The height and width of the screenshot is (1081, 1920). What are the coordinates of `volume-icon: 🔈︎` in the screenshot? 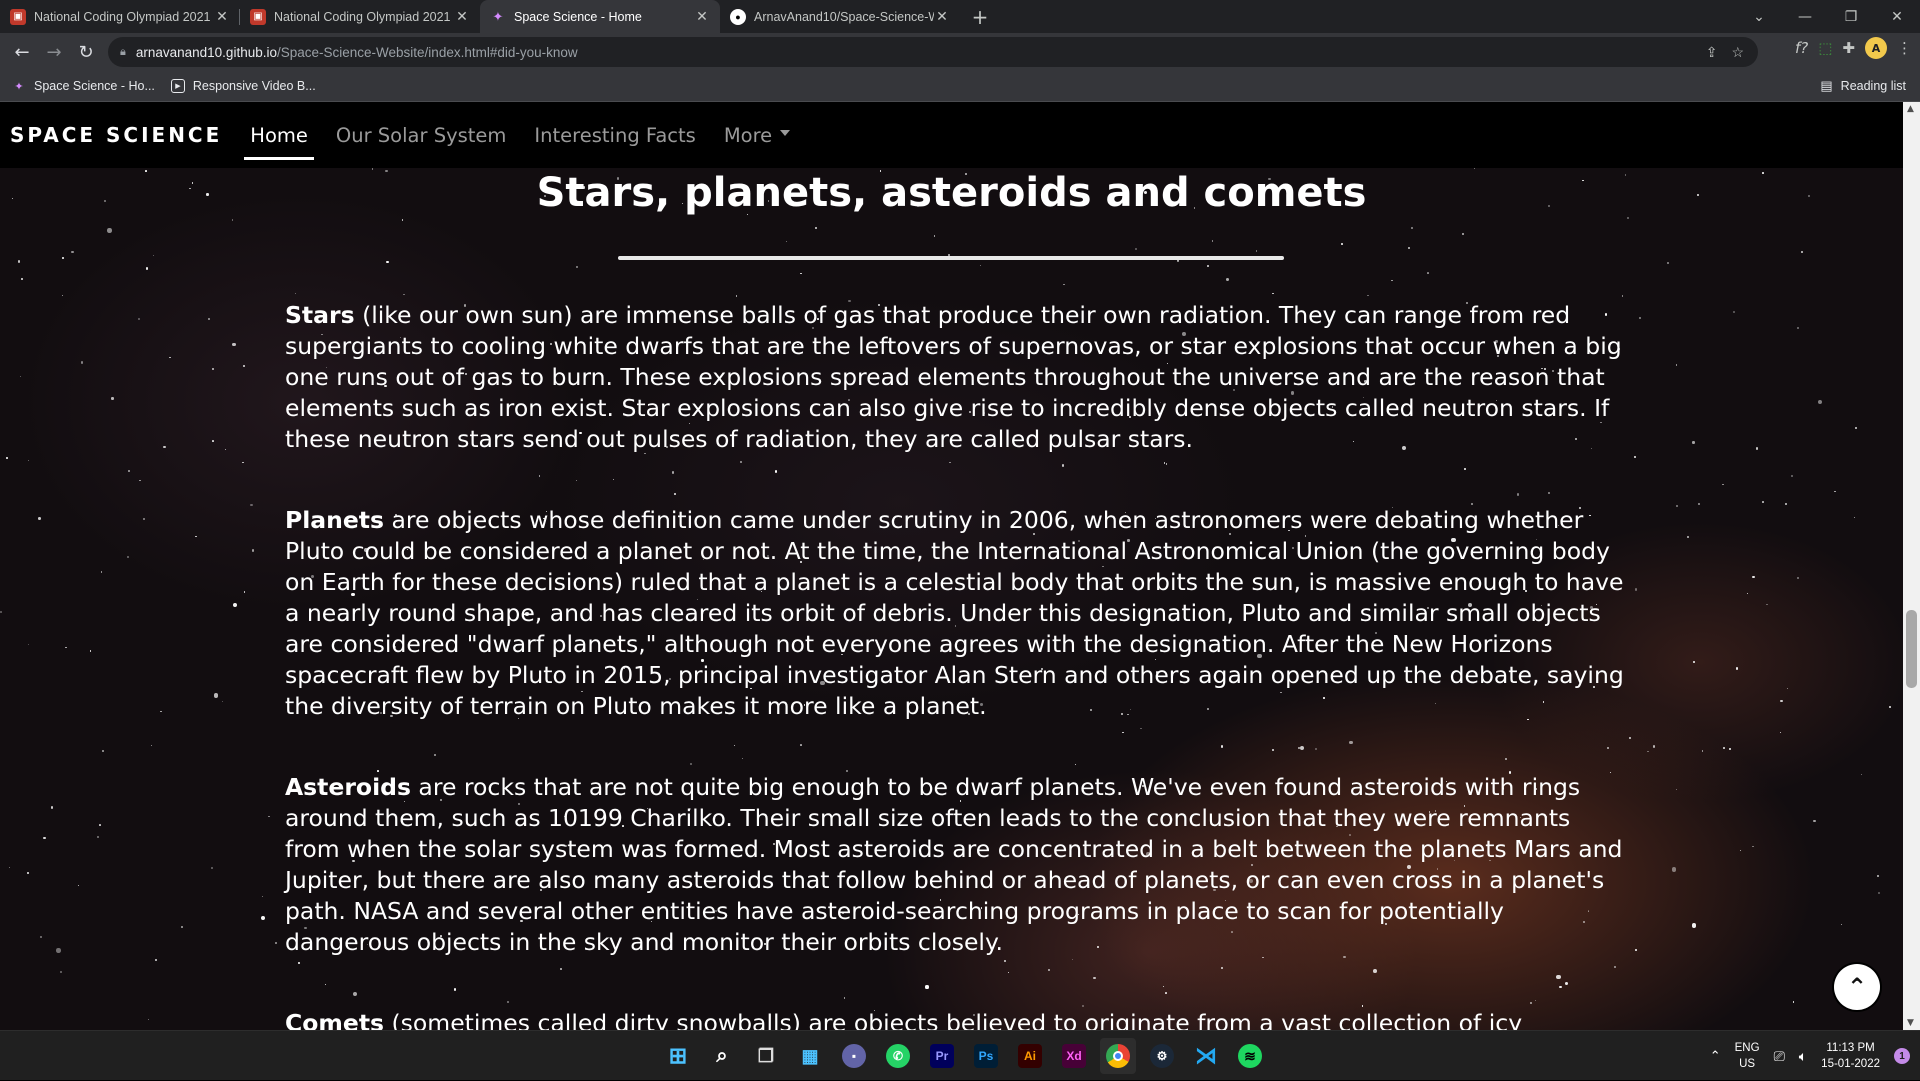 It's located at (1803, 1056).